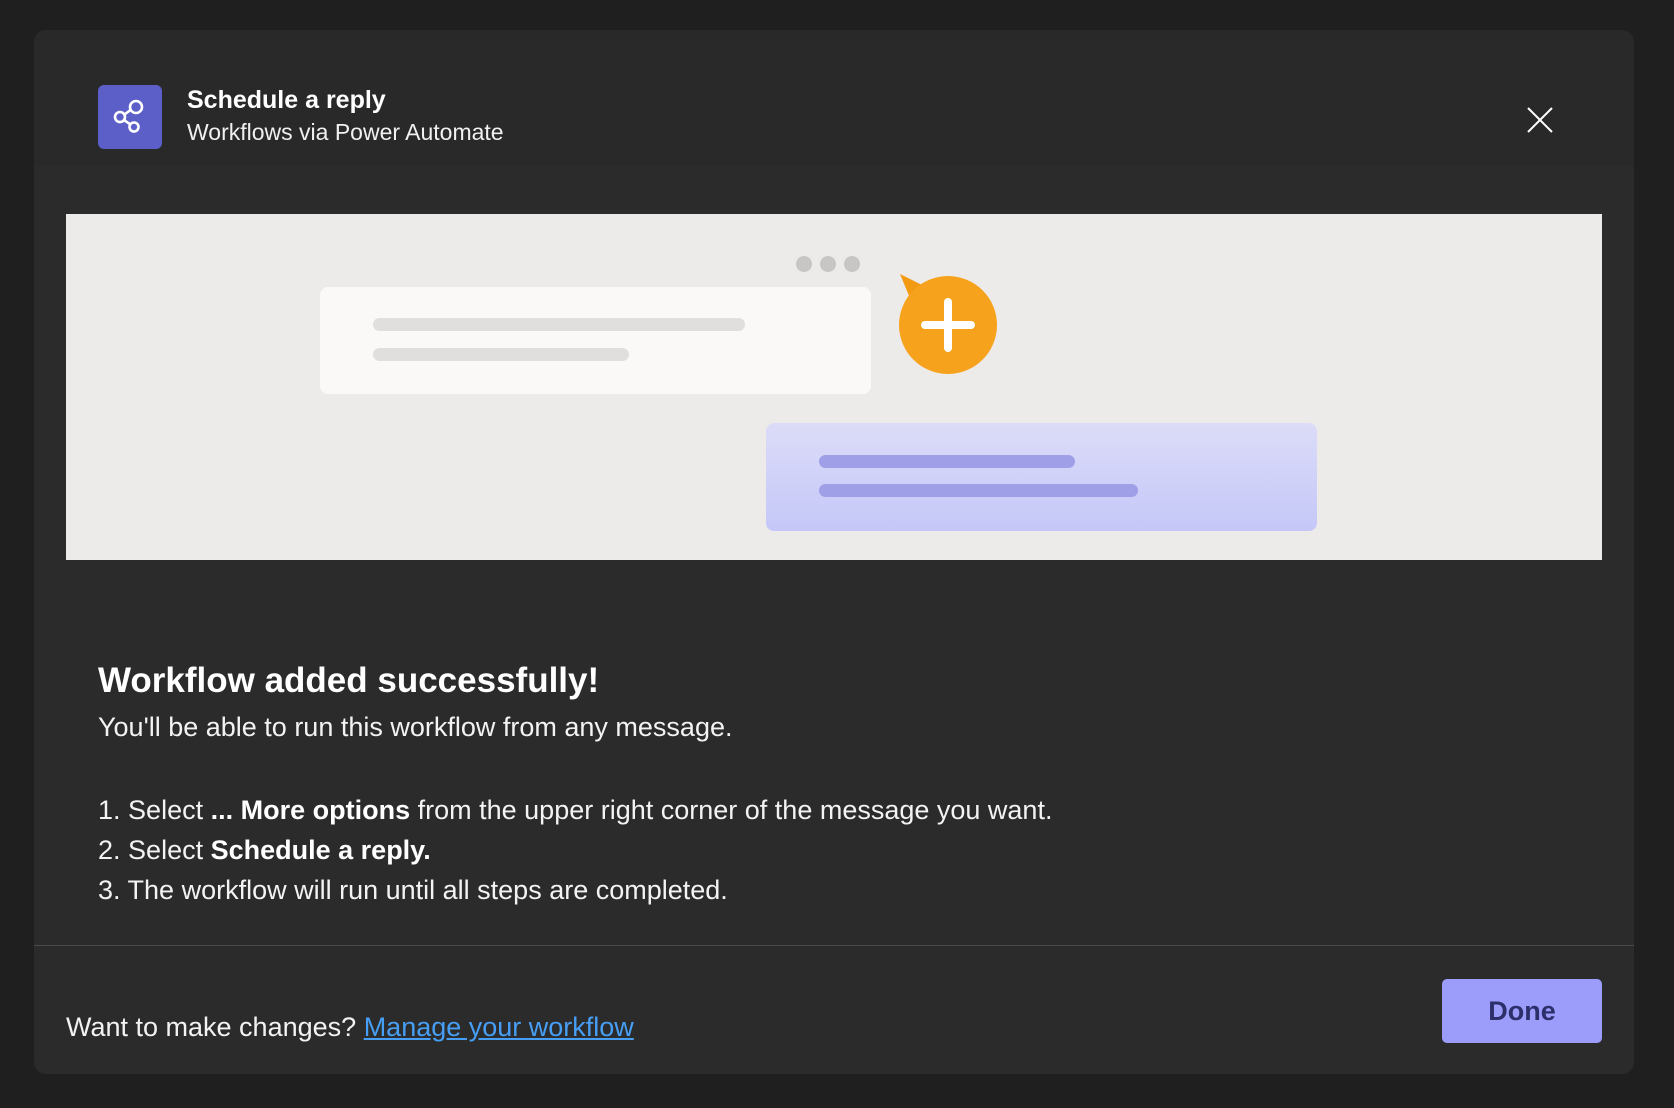  I want to click on footer-prompt-text: Want to make changes?, so click(211, 1027).